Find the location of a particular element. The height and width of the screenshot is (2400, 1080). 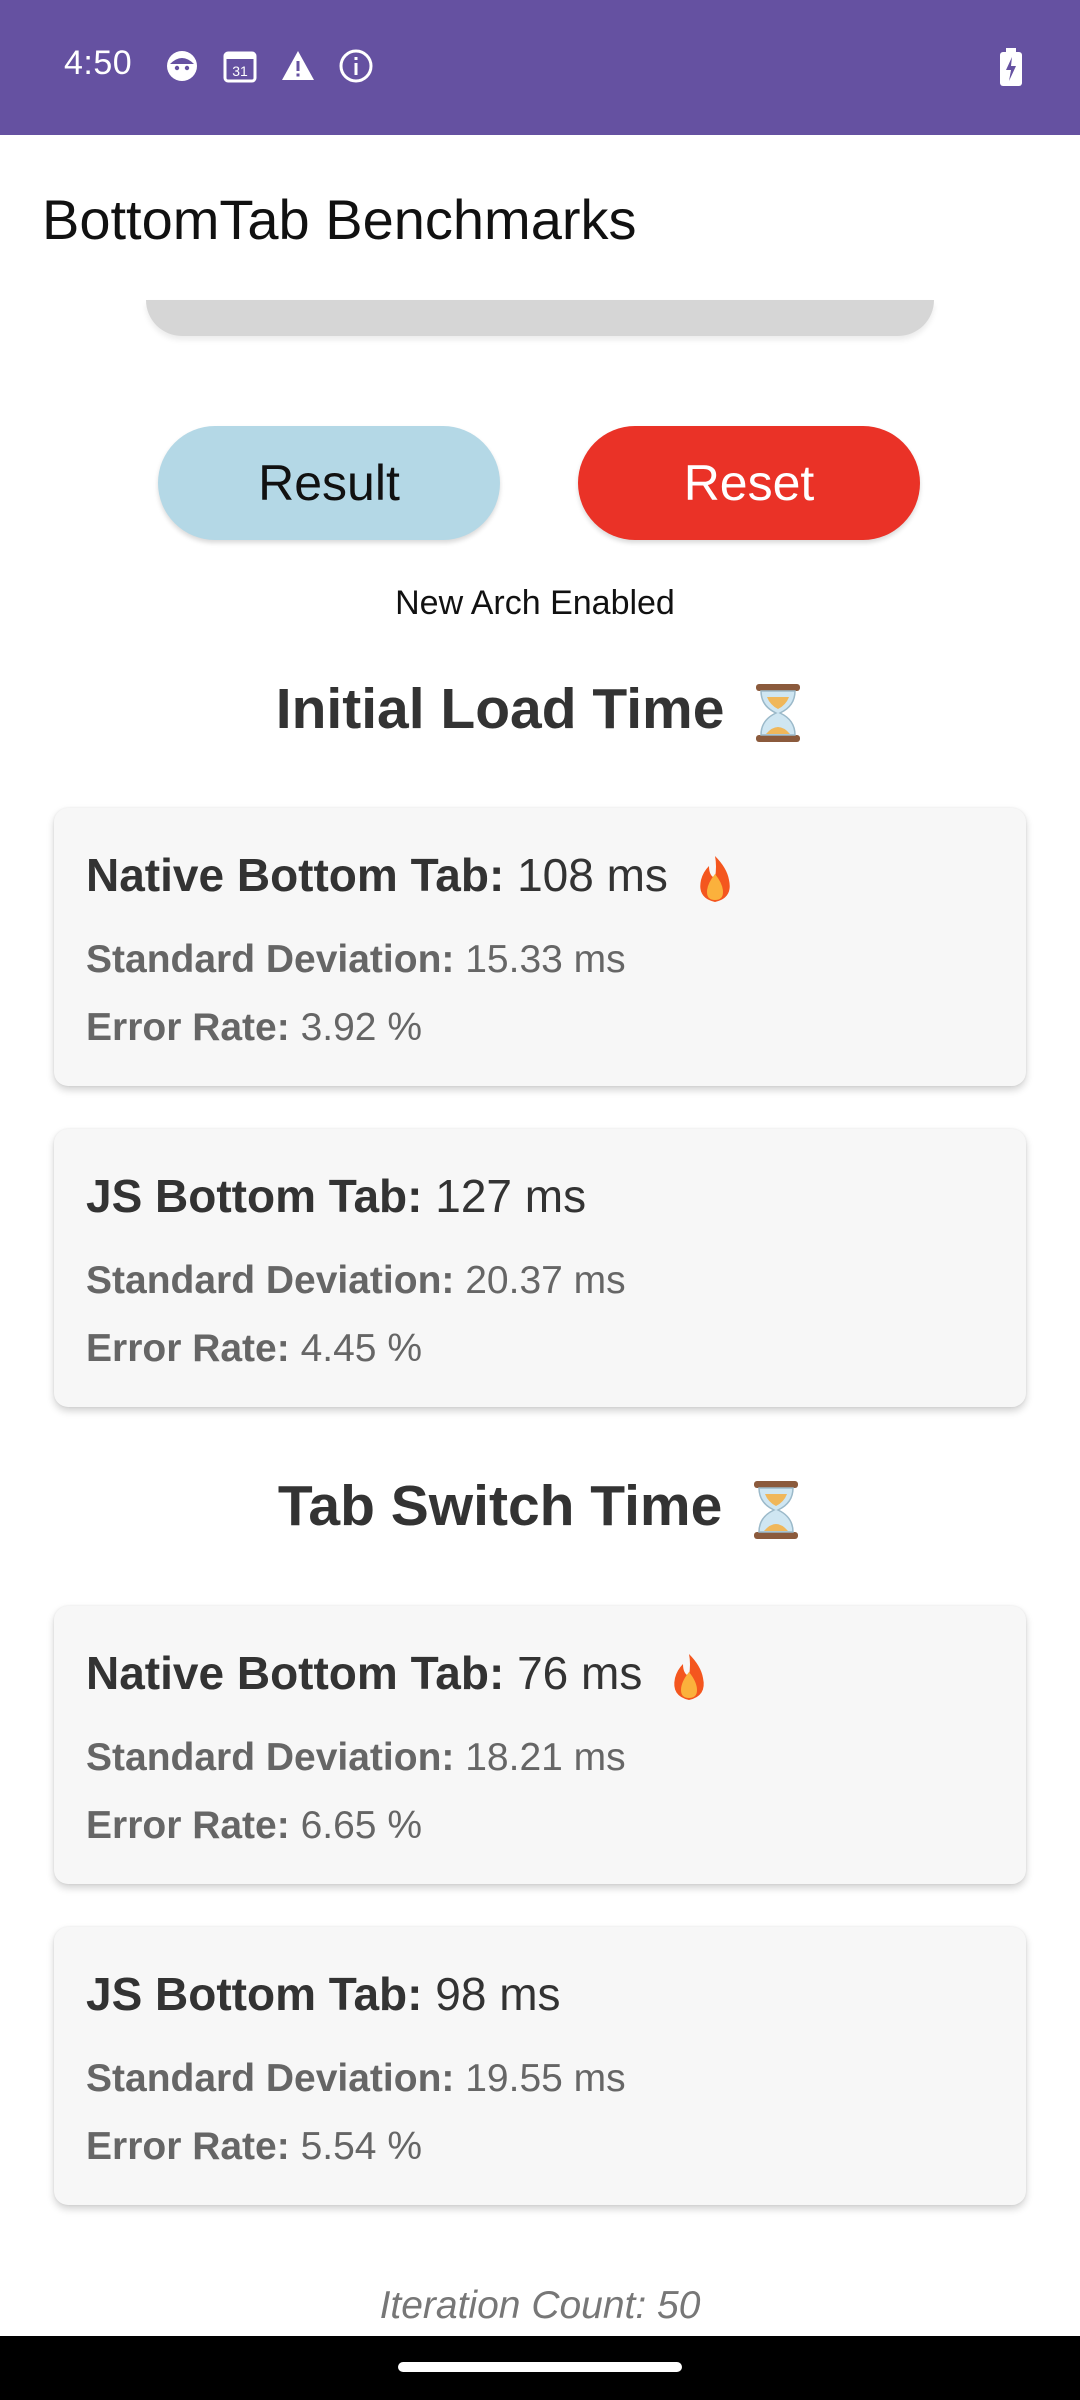

status-bar: 4:50 31 is located at coordinates (540, 67).